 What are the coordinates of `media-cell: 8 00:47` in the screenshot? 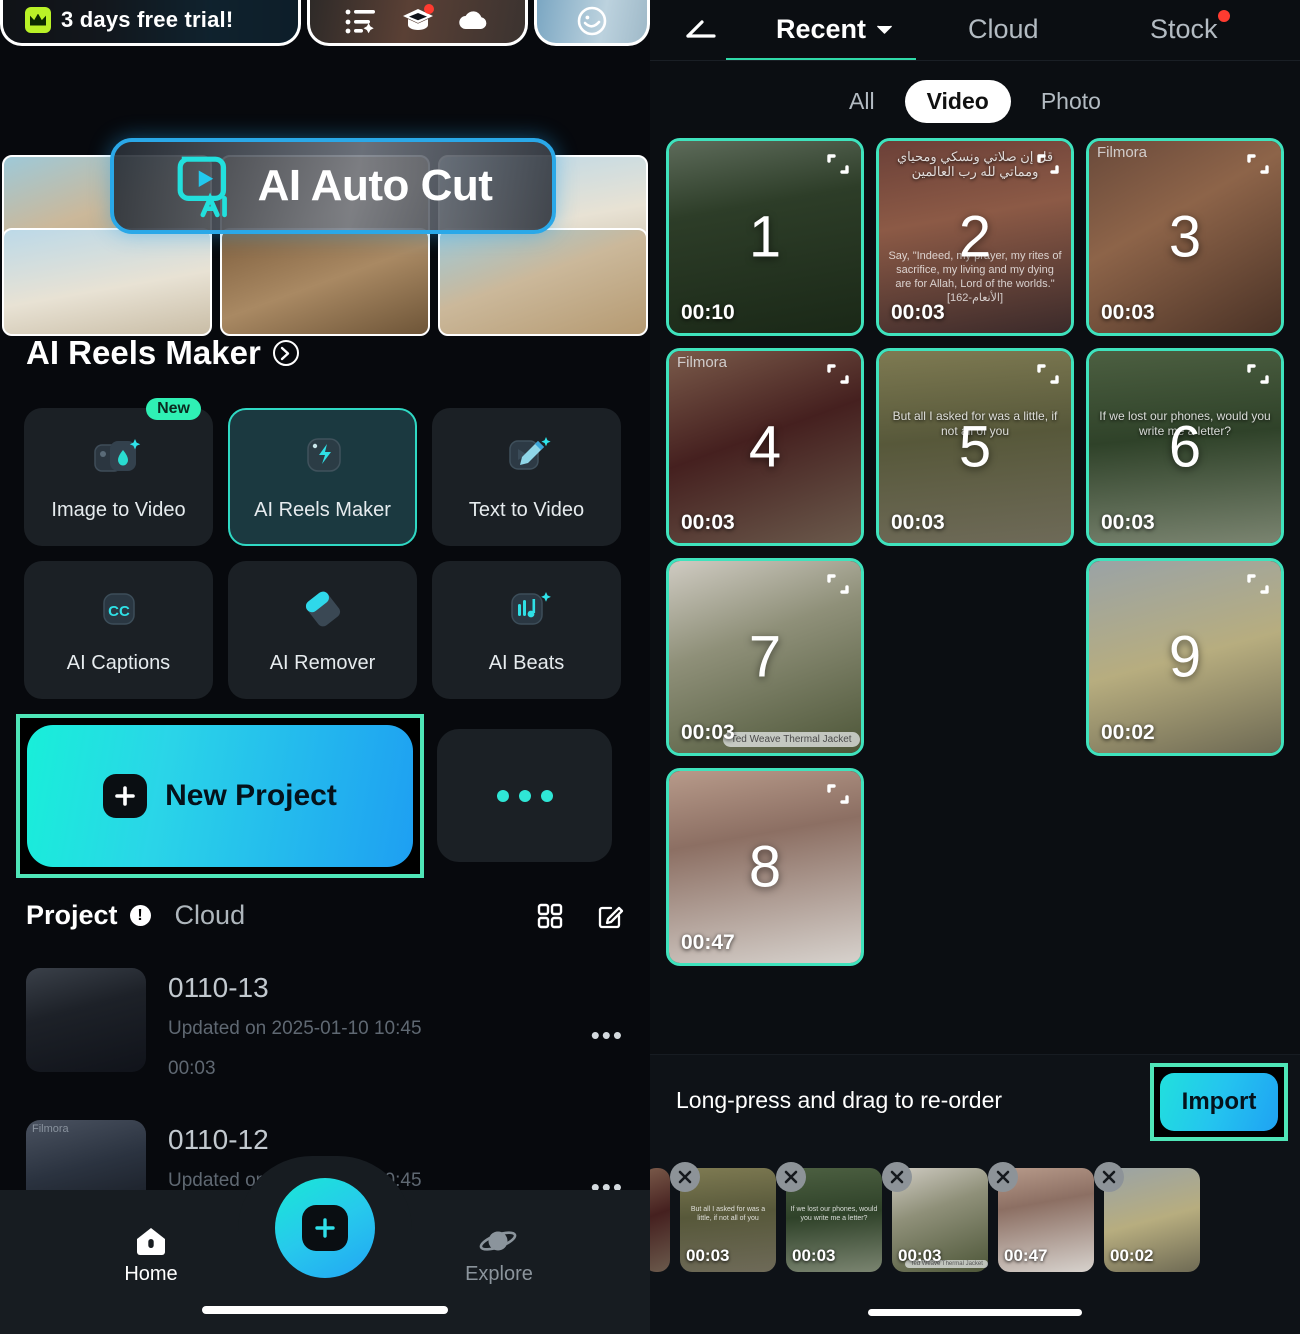 It's located at (765, 867).